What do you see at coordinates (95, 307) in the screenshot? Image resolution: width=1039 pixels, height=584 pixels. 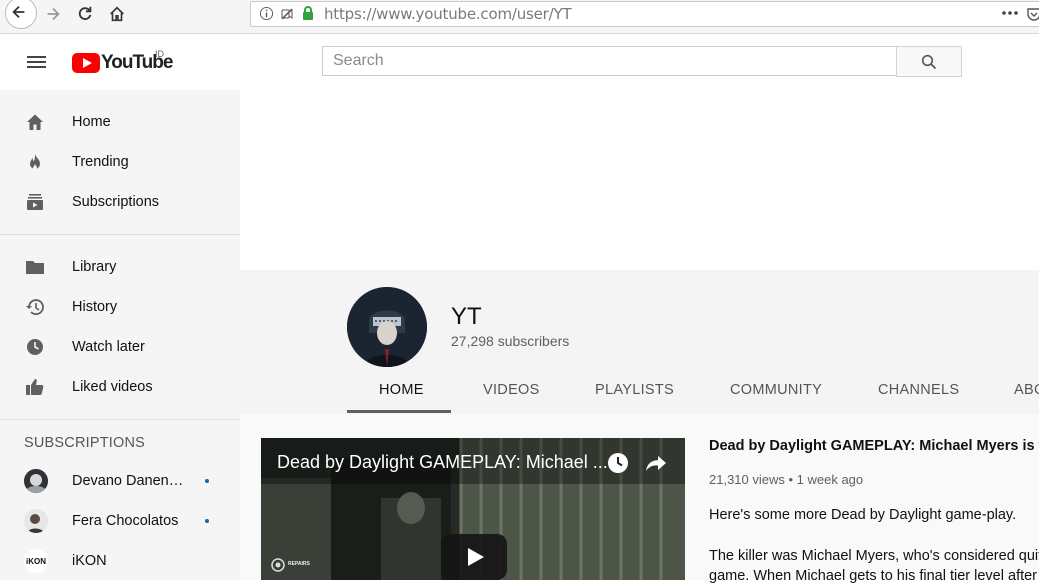 I see `sidebar-item-label: History` at bounding box center [95, 307].